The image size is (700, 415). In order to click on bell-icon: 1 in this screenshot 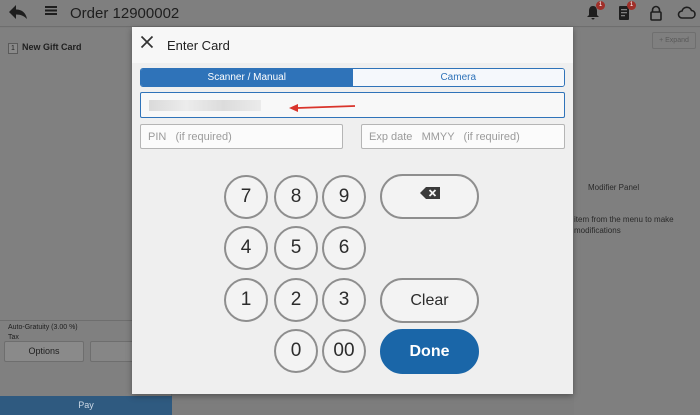, I will do `click(595, 11)`.